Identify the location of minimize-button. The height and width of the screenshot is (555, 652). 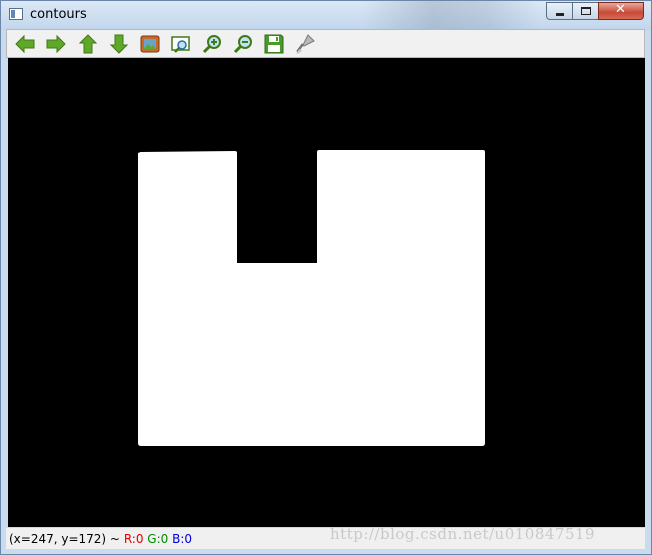
(559, 11).